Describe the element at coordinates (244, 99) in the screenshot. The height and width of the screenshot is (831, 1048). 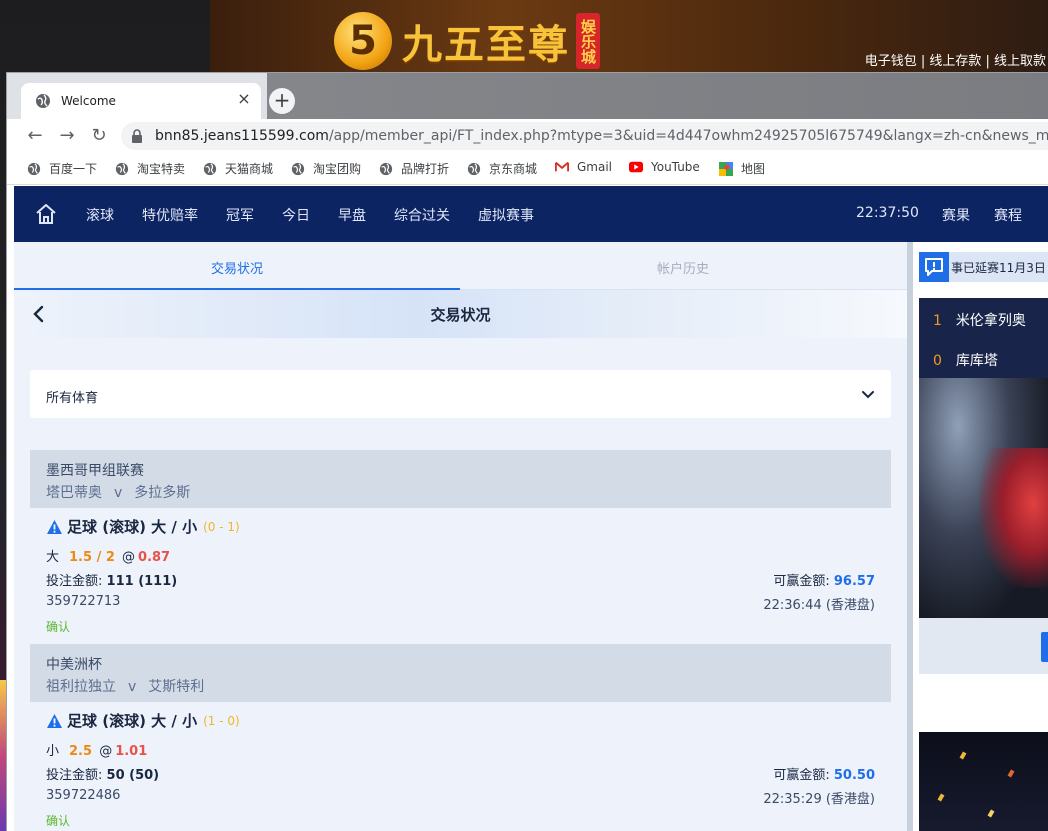
I see `close-tab-icon: ×` at that location.